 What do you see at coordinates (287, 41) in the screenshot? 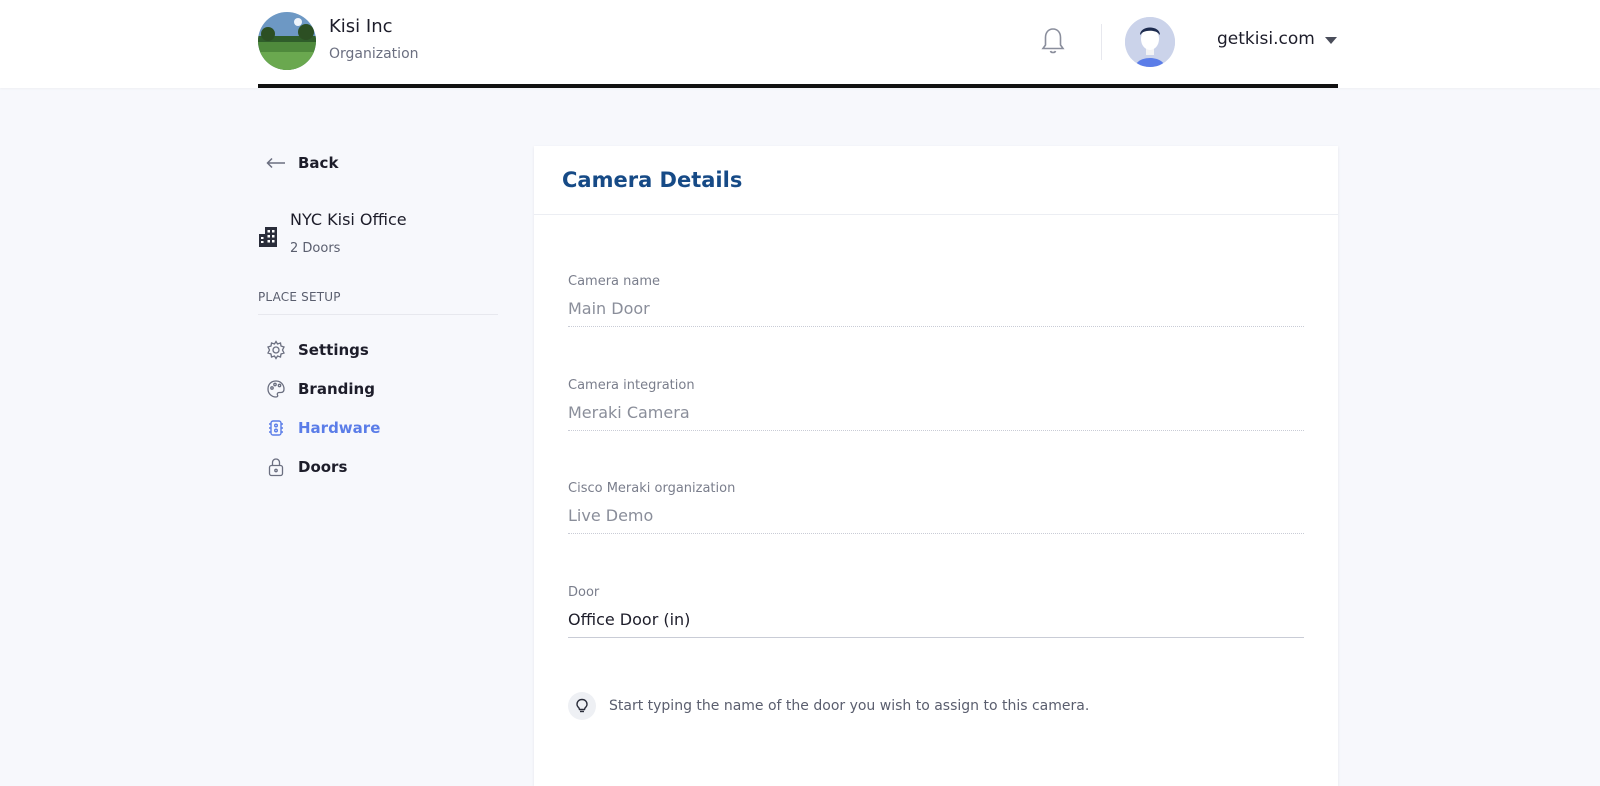
I see `organization-avatar` at bounding box center [287, 41].